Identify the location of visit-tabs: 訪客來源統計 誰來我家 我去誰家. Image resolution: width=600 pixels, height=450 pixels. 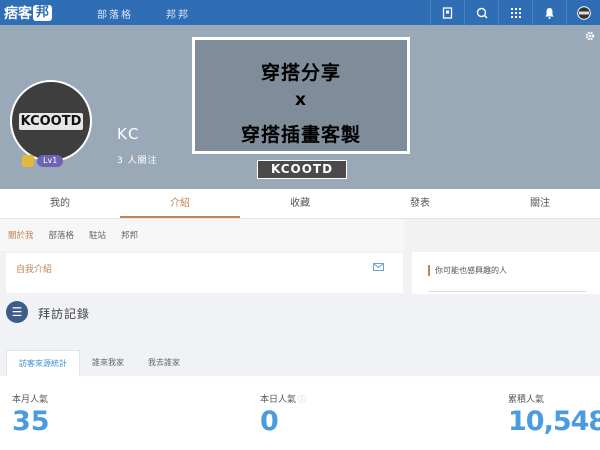
(99, 363).